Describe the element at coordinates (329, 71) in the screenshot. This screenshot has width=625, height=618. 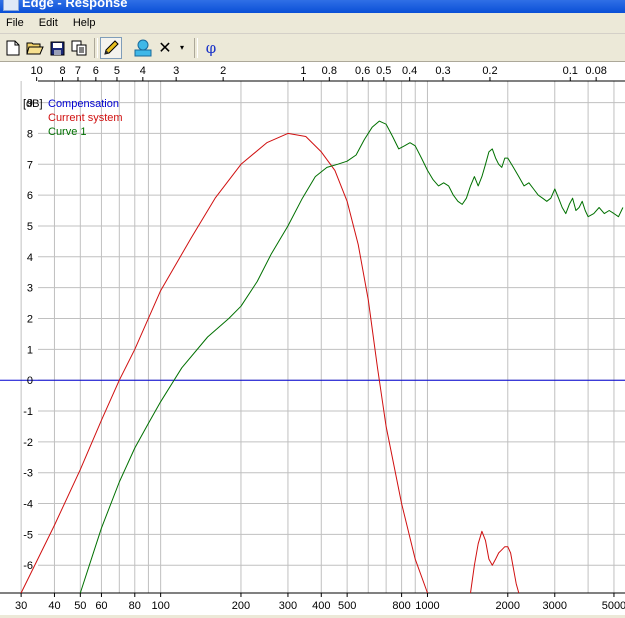
I see `top-tick-label: 0.8` at that location.